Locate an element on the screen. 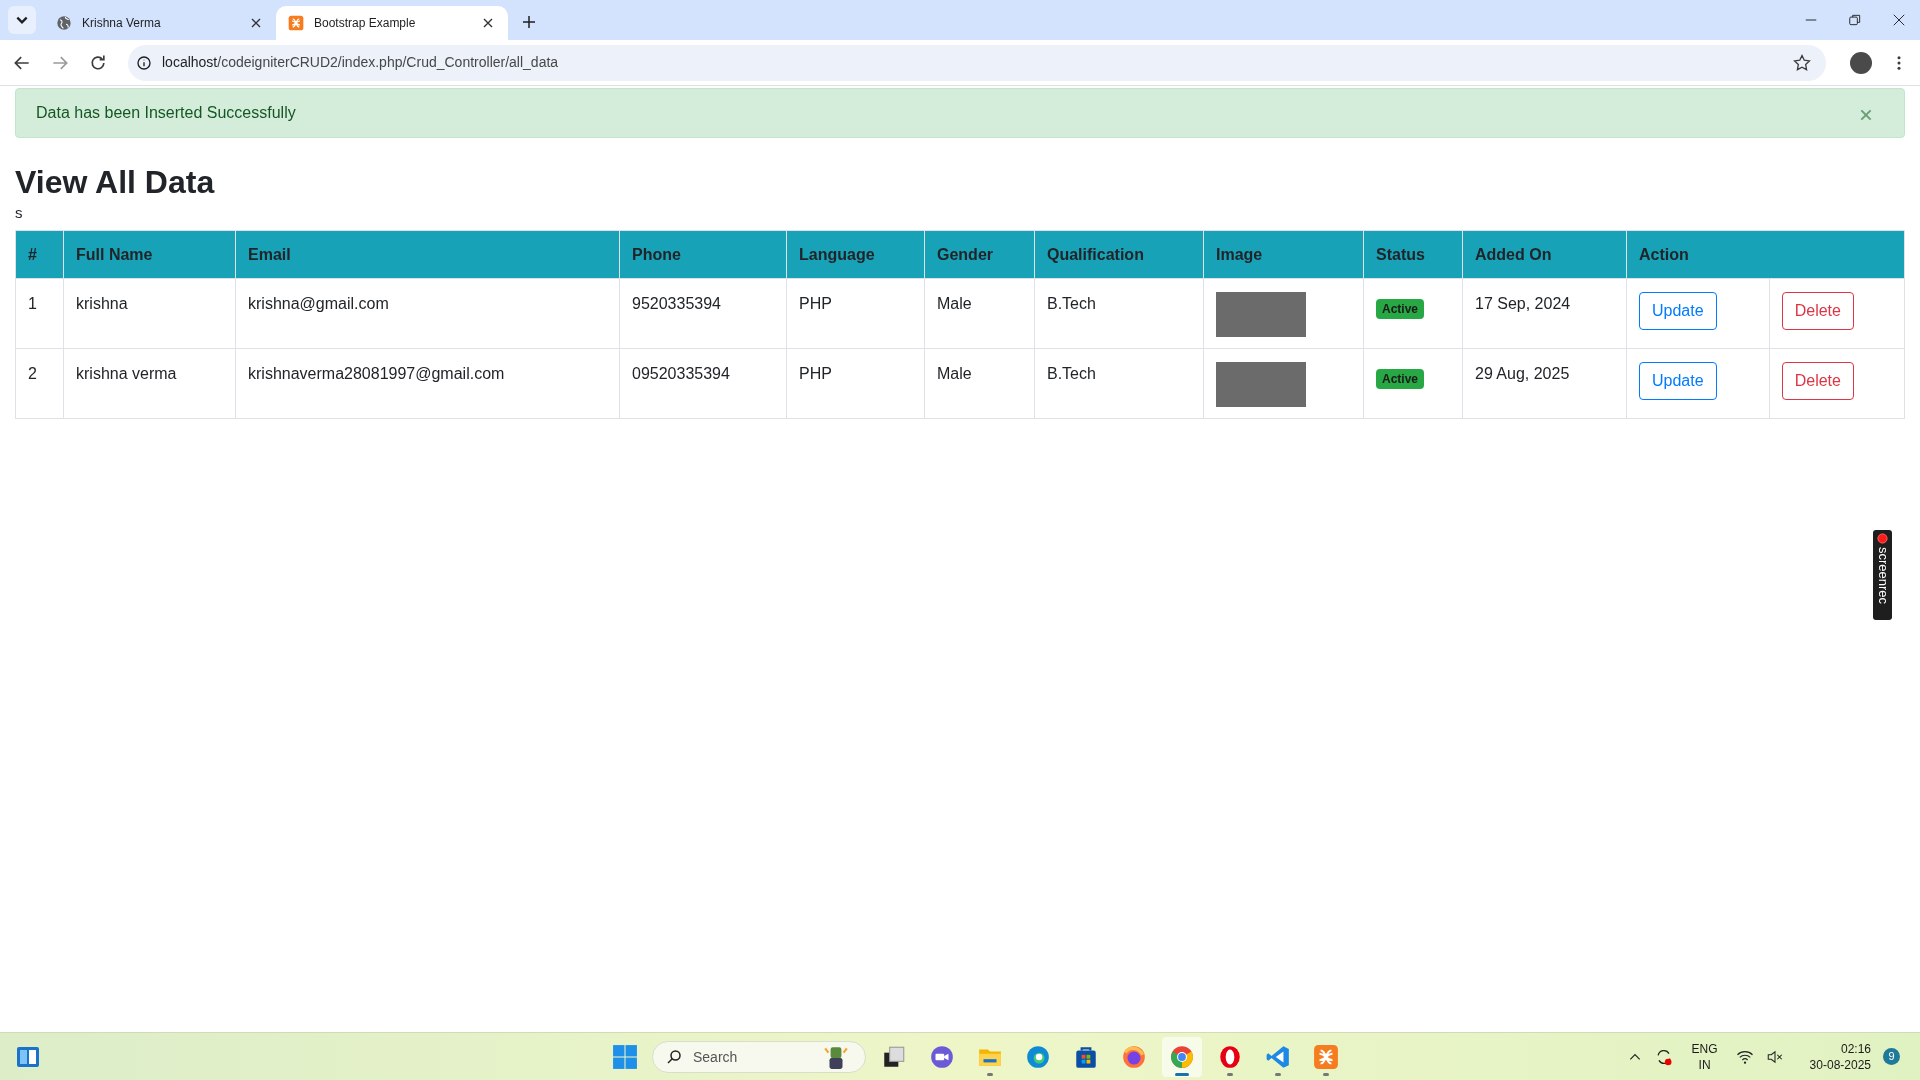 This screenshot has height=1080, width=1920. table-cell: 1 is located at coordinates (39, 313).